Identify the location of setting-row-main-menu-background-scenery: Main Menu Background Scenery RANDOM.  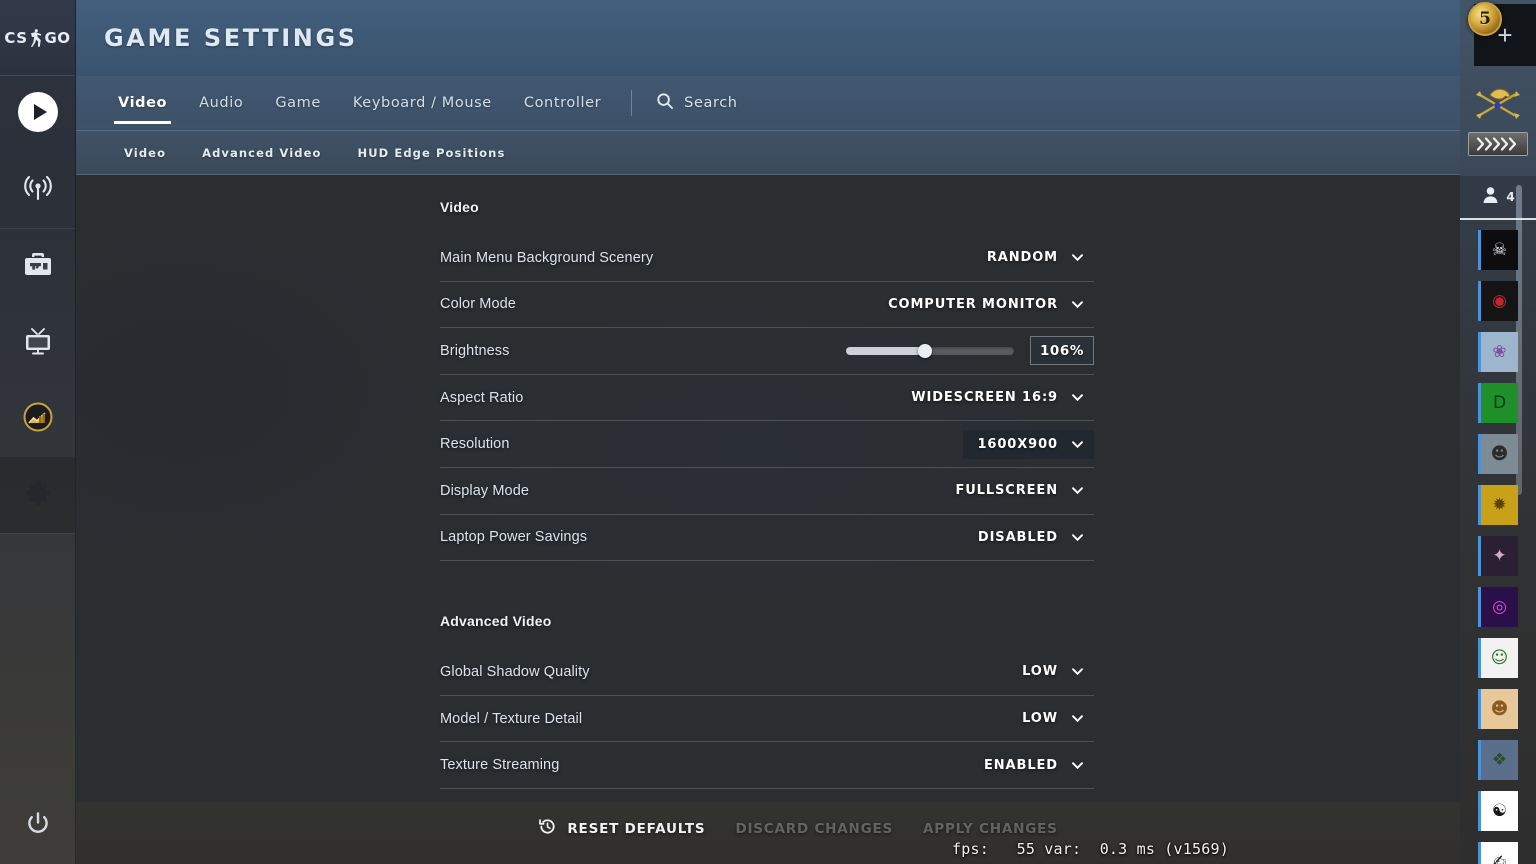
(767, 258).